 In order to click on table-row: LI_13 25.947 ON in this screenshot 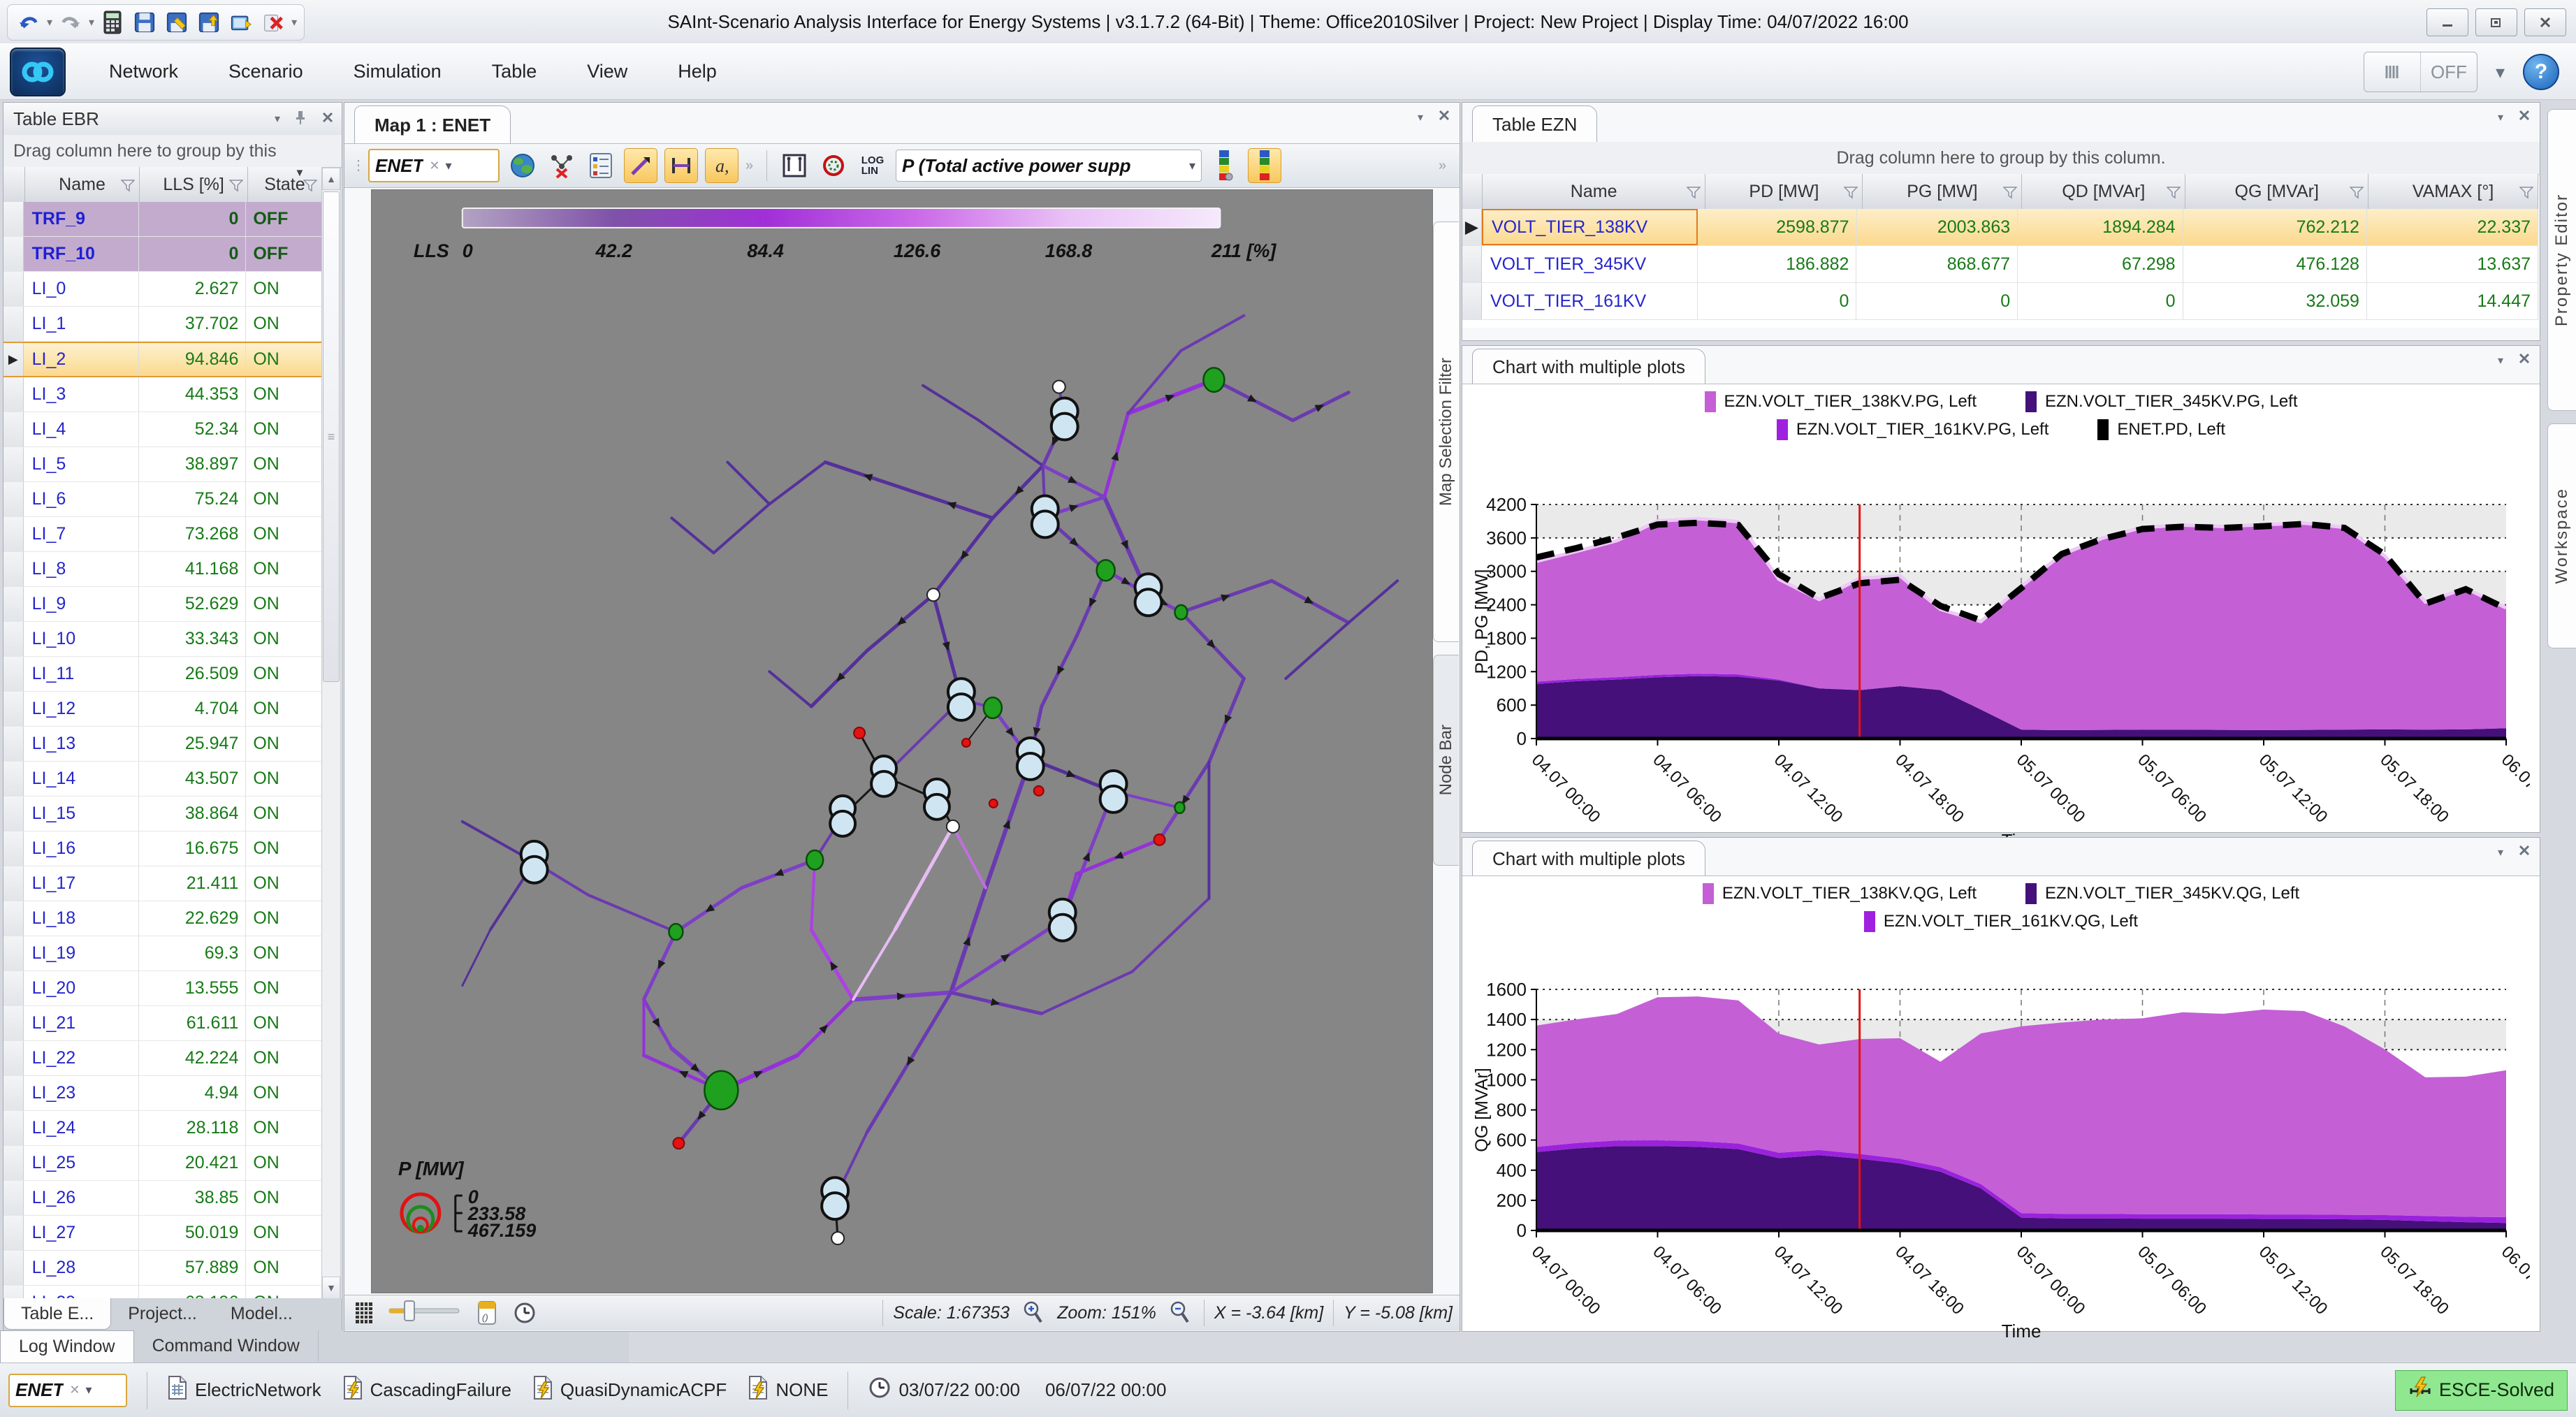, I will do `click(162, 744)`.